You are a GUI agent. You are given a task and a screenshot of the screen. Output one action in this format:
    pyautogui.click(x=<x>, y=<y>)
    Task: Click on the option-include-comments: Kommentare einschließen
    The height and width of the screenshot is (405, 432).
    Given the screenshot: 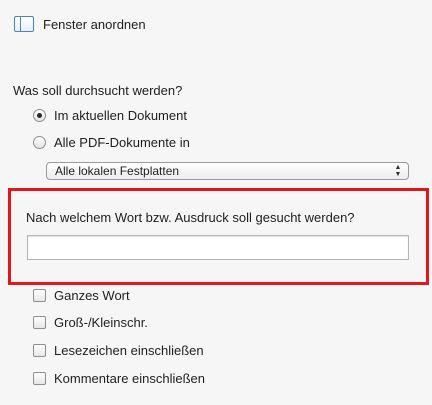 What is the action you would take?
    pyautogui.click(x=119, y=378)
    